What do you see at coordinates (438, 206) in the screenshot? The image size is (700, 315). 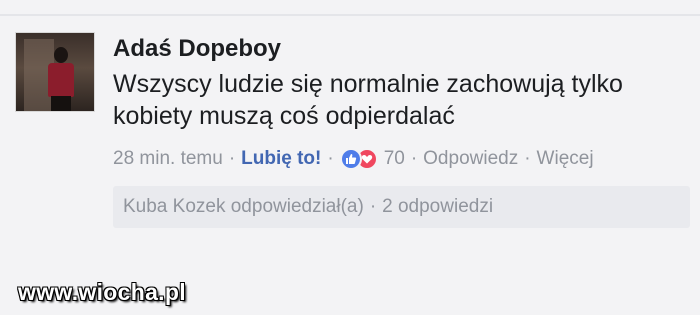 I see `replies-count: 2 odpowiedzi` at bounding box center [438, 206].